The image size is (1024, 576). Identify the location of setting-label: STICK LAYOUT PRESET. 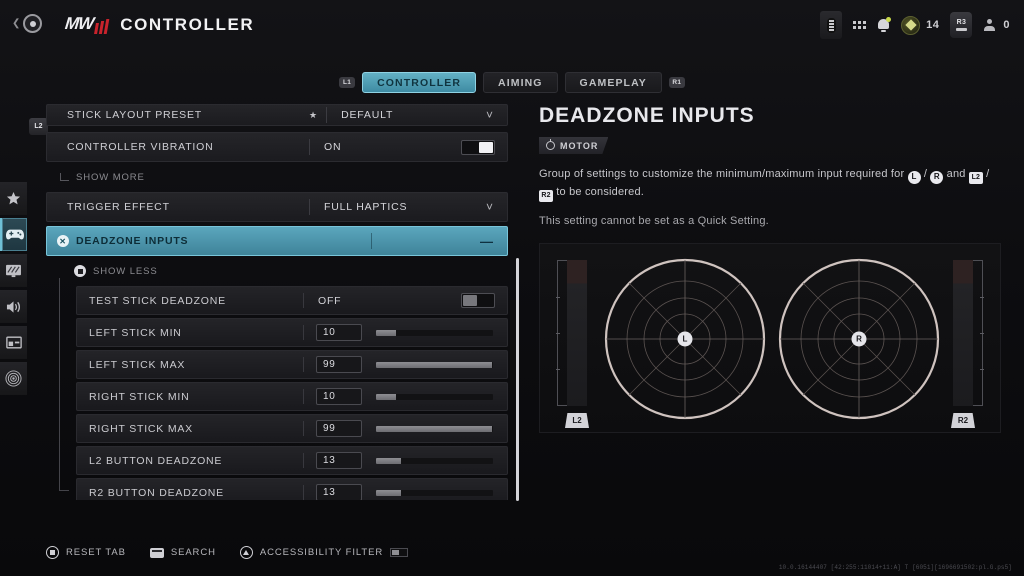
(135, 115).